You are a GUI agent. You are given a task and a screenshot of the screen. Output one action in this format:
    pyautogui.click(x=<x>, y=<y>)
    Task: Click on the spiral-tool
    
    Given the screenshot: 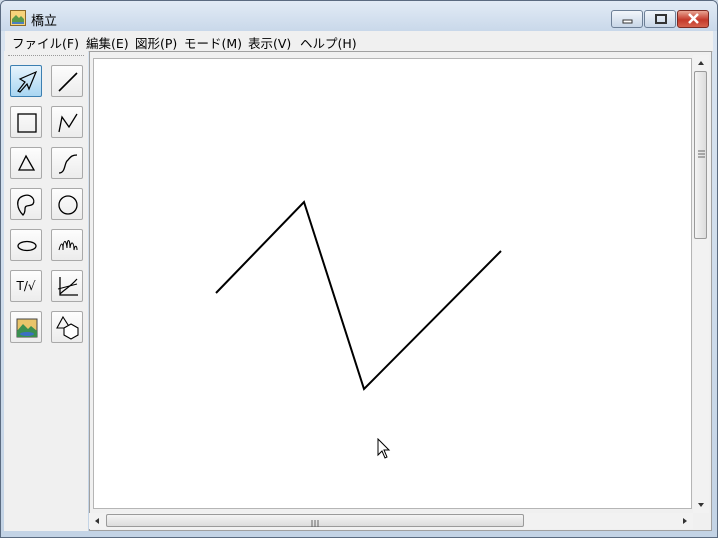 What is the action you would take?
    pyautogui.click(x=67, y=245)
    